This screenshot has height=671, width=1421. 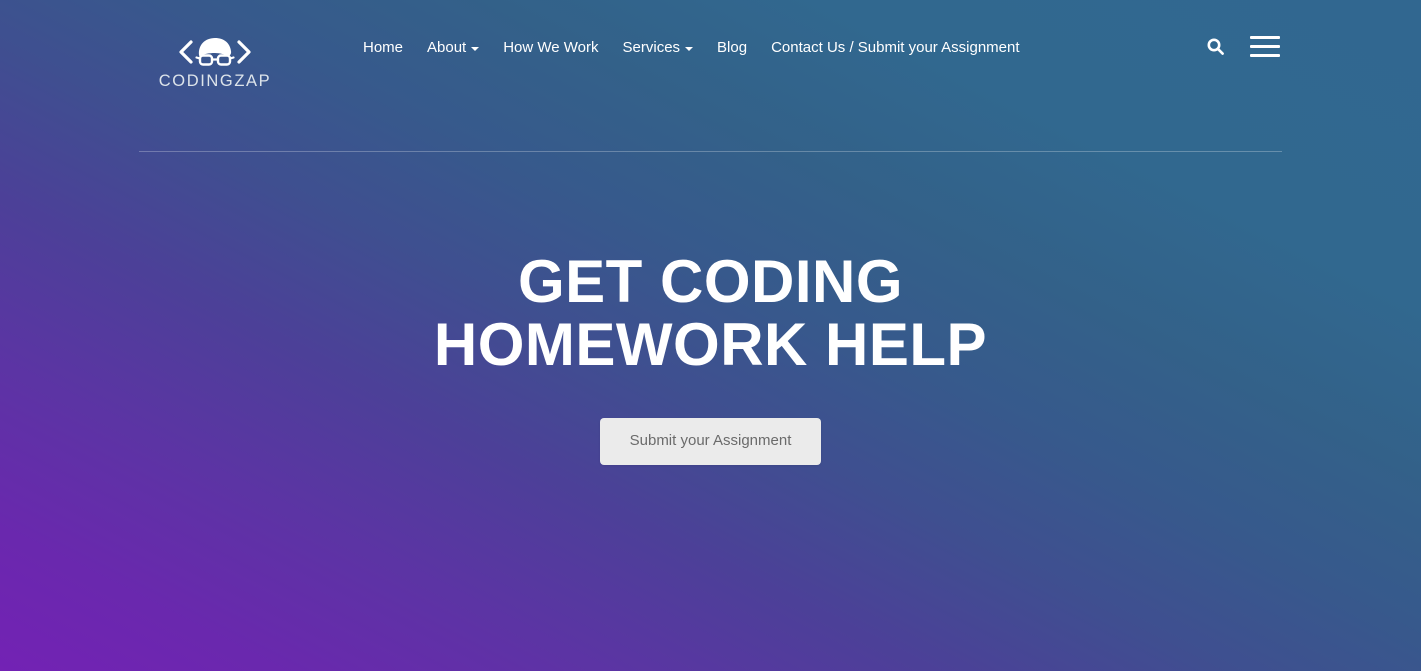 I want to click on nav-item-how-we-work: How We Work, so click(x=550, y=48).